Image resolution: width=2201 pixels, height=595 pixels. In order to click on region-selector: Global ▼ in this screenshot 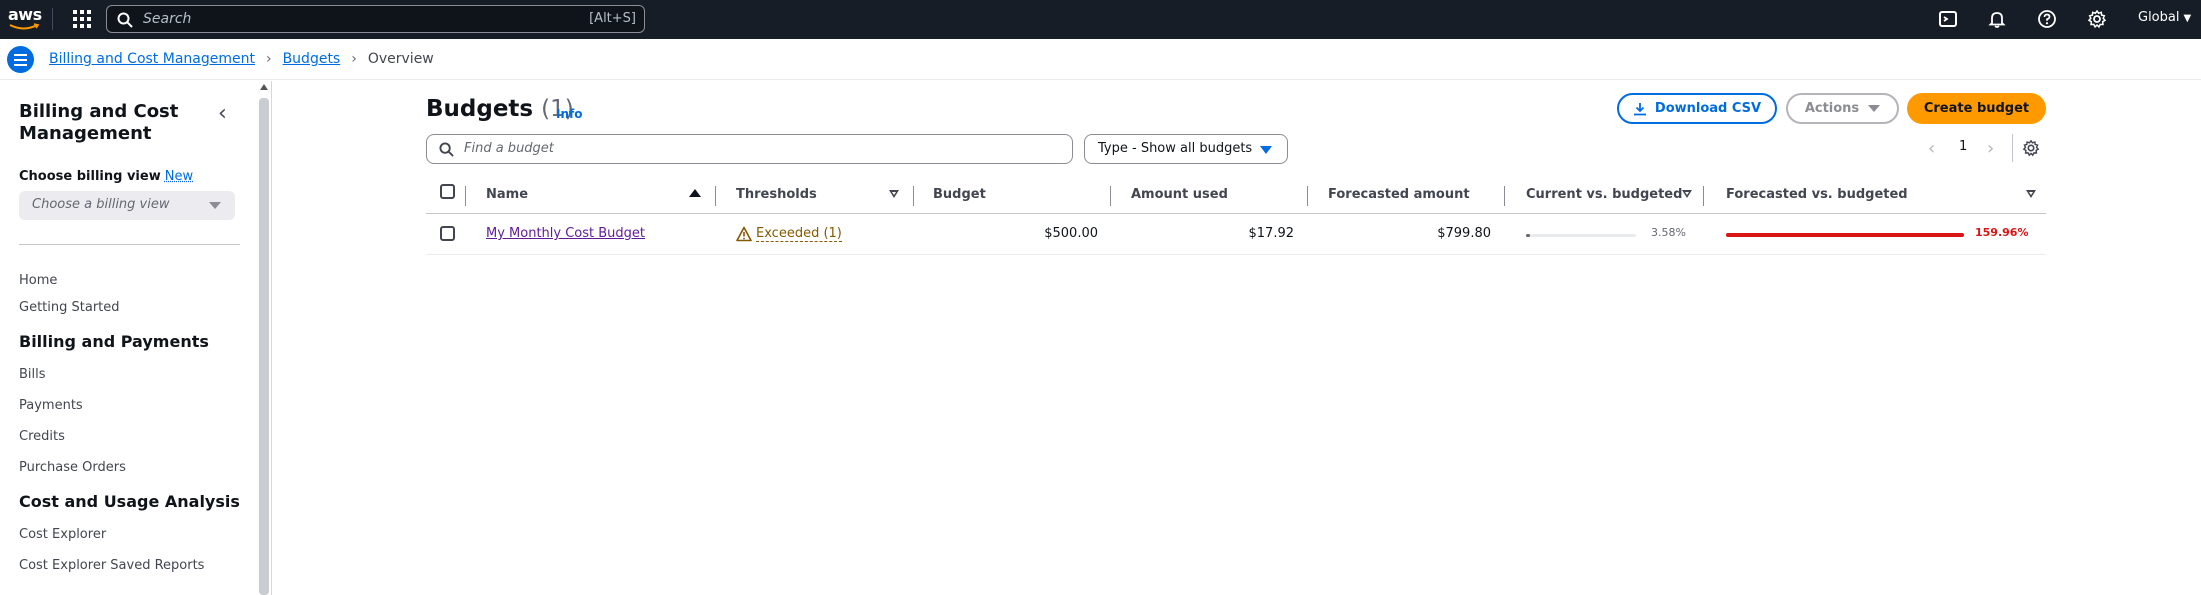, I will do `click(2164, 17)`.